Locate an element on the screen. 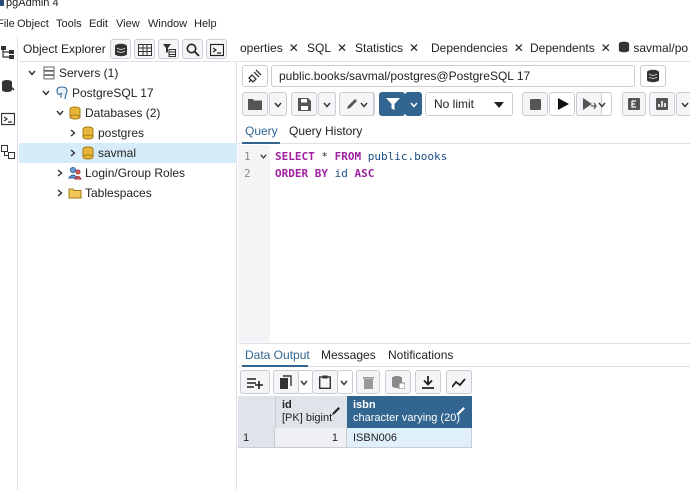 The image size is (690, 490). menu-file: File is located at coordinates (7, 24).